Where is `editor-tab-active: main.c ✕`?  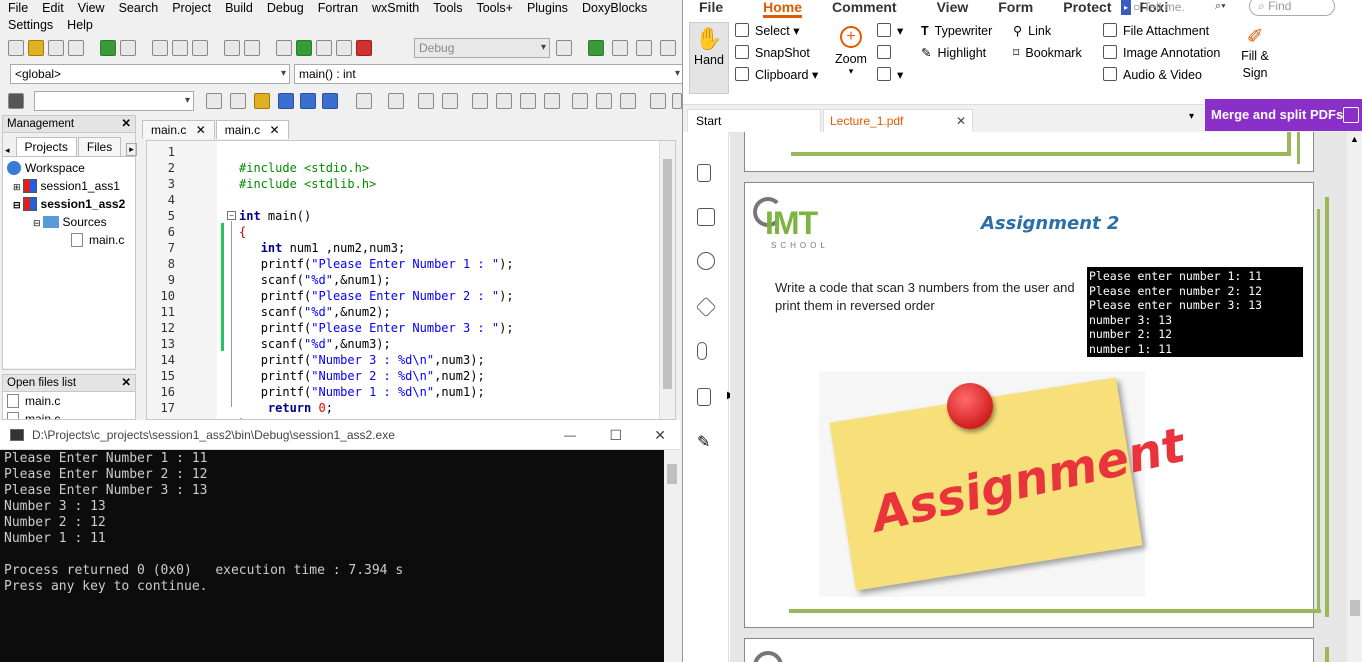
editor-tab-active: main.c ✕ is located at coordinates (252, 129).